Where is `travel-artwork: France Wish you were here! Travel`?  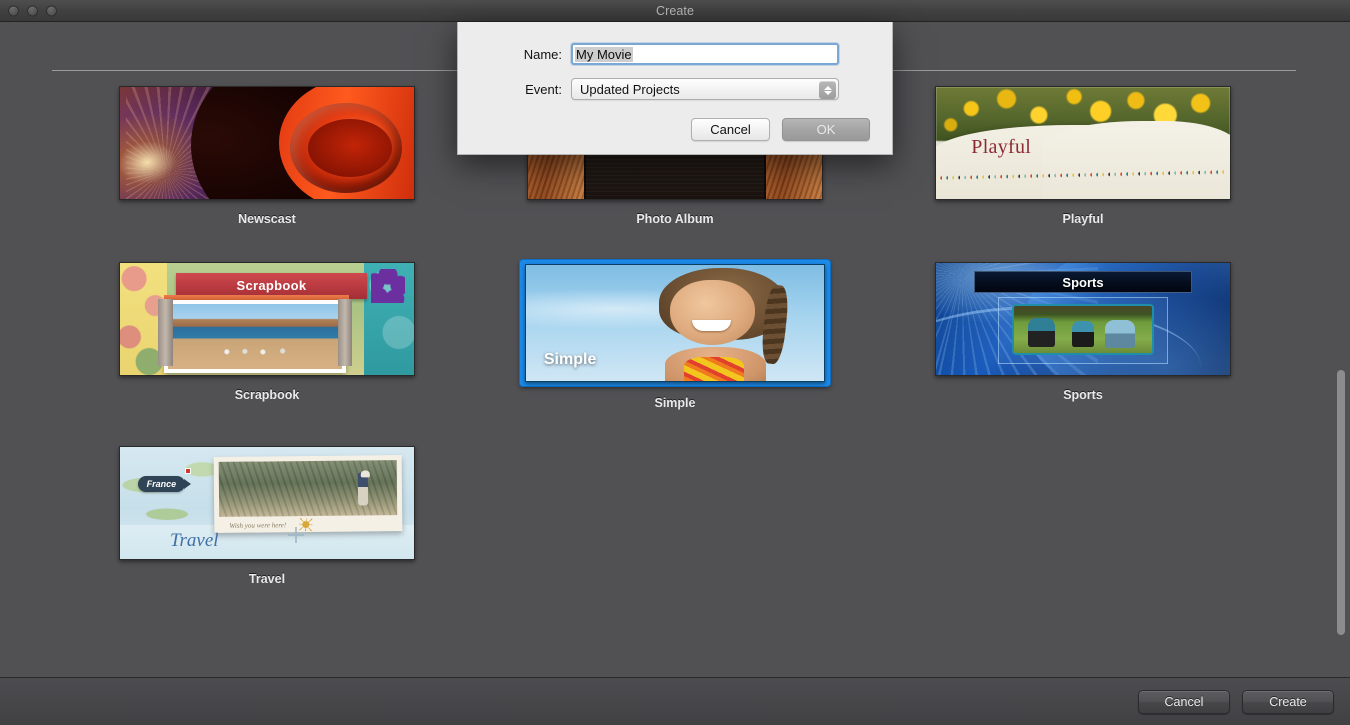
travel-artwork: France Wish you were here! Travel is located at coordinates (267, 503).